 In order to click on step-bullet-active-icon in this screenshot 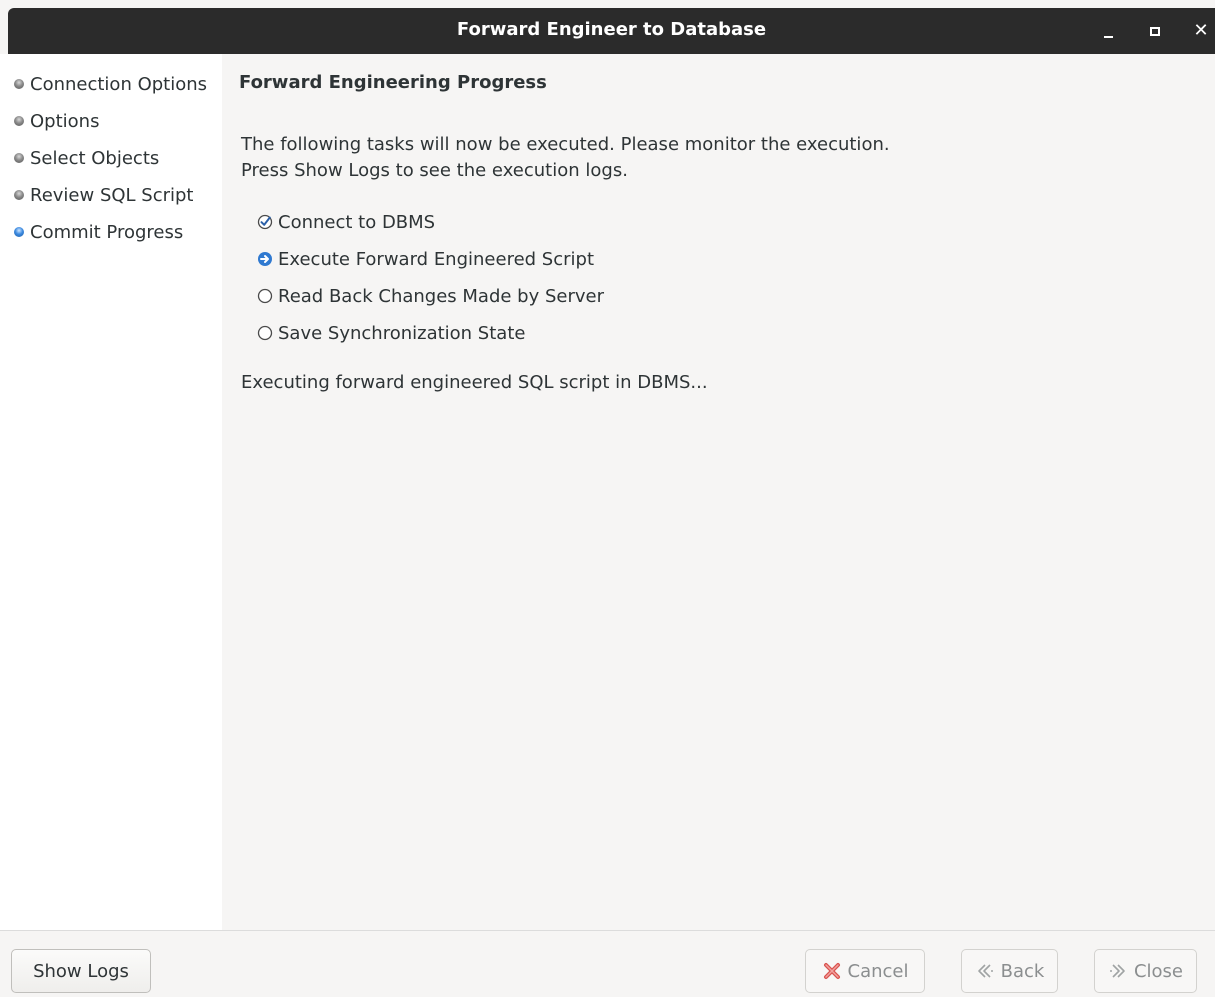, I will do `click(19, 232)`.